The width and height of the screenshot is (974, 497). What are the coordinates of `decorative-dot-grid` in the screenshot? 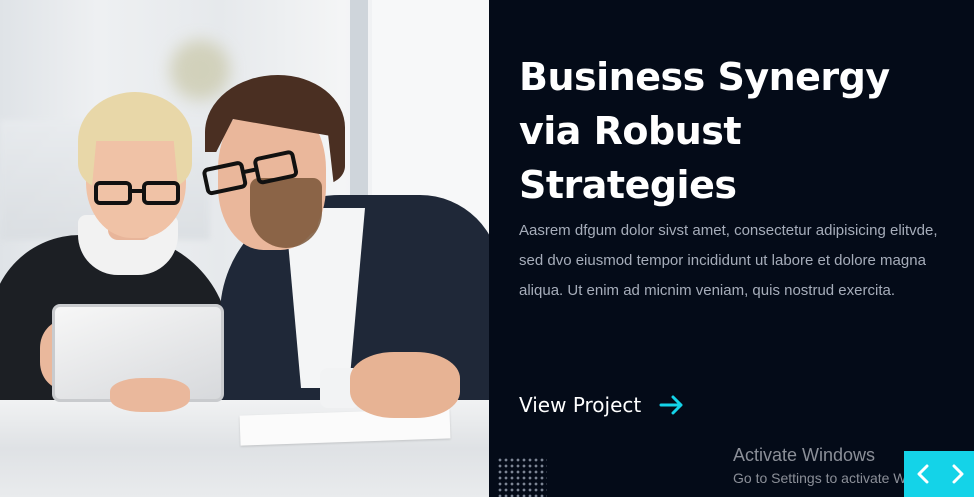 It's located at (522, 477).